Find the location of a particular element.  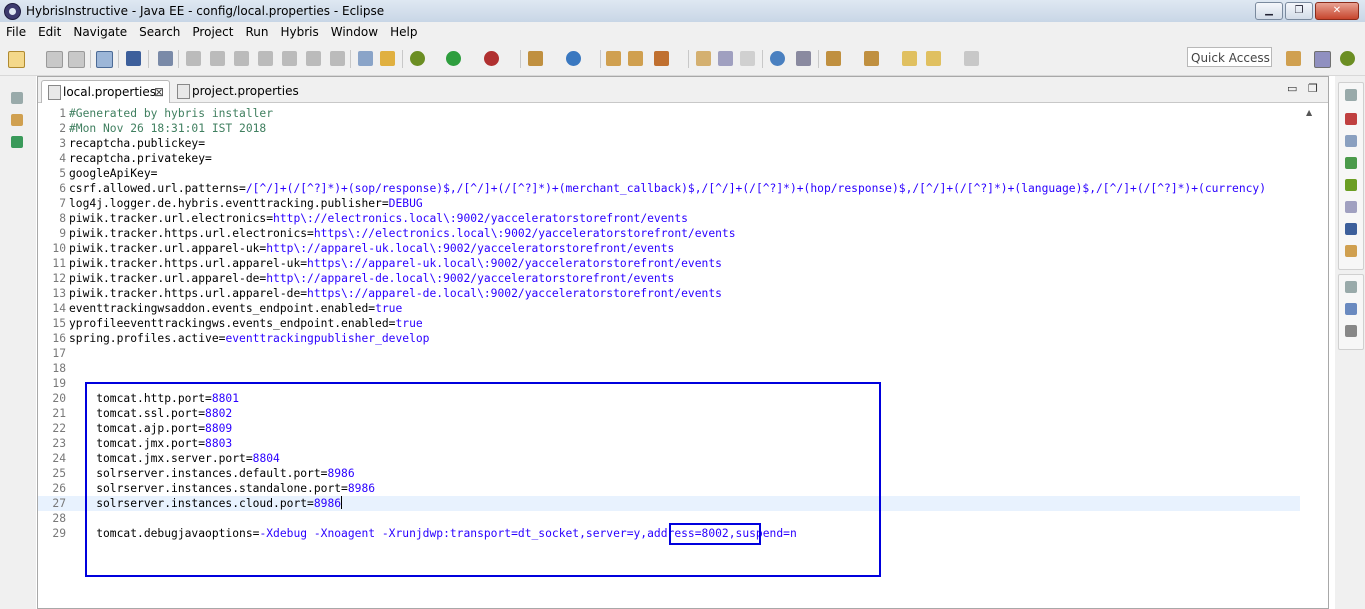

line-number: 19 is located at coordinates (59, 383).